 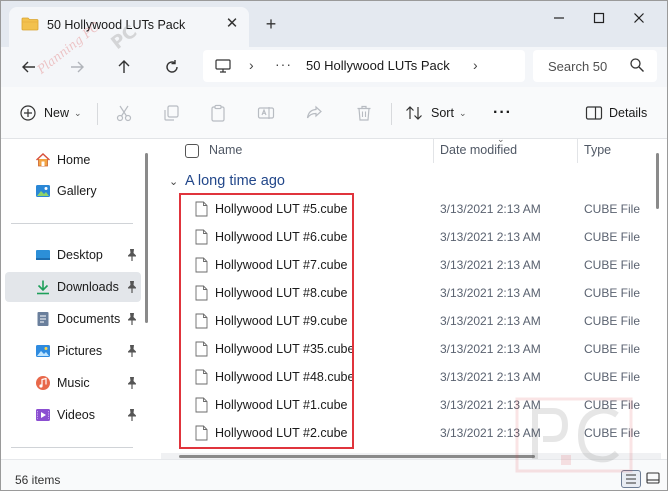 I want to click on delete-button, so click(x=364, y=113).